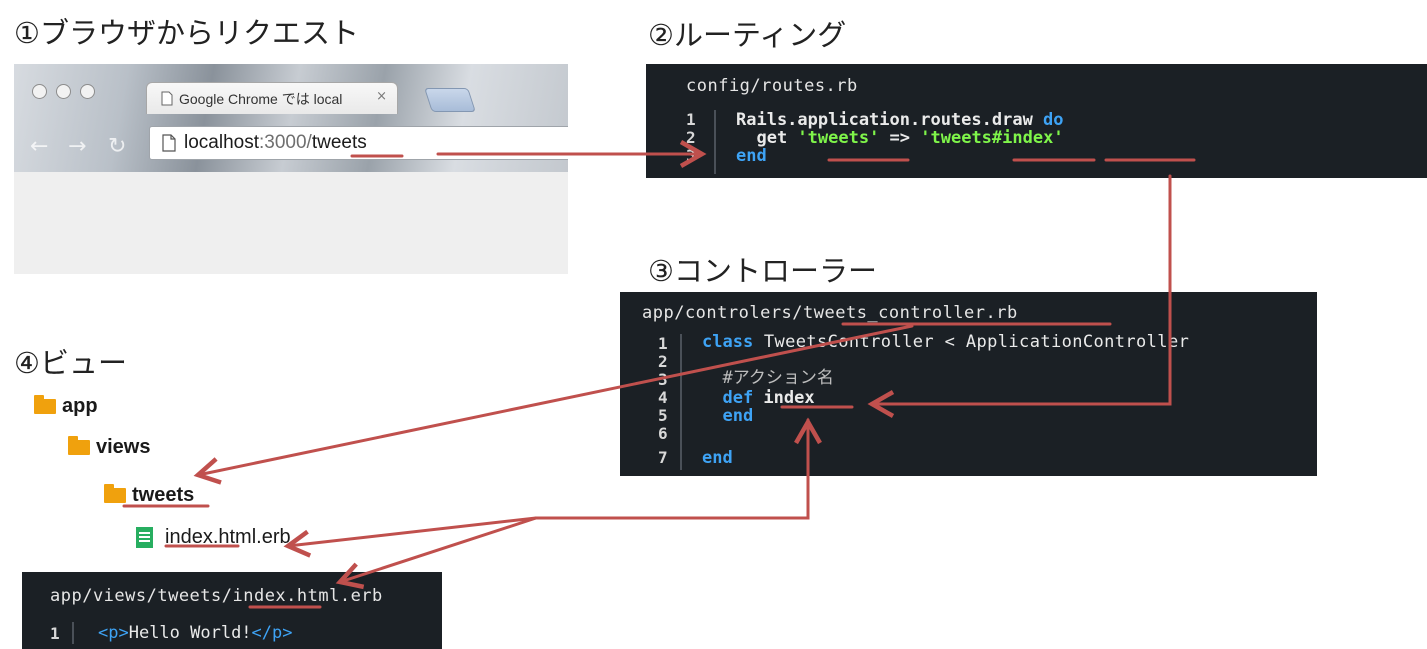 Image resolution: width=1427 pixels, height=649 pixels. Describe the element at coordinates (339, 142) in the screenshot. I see `url-path: tweets` at that location.